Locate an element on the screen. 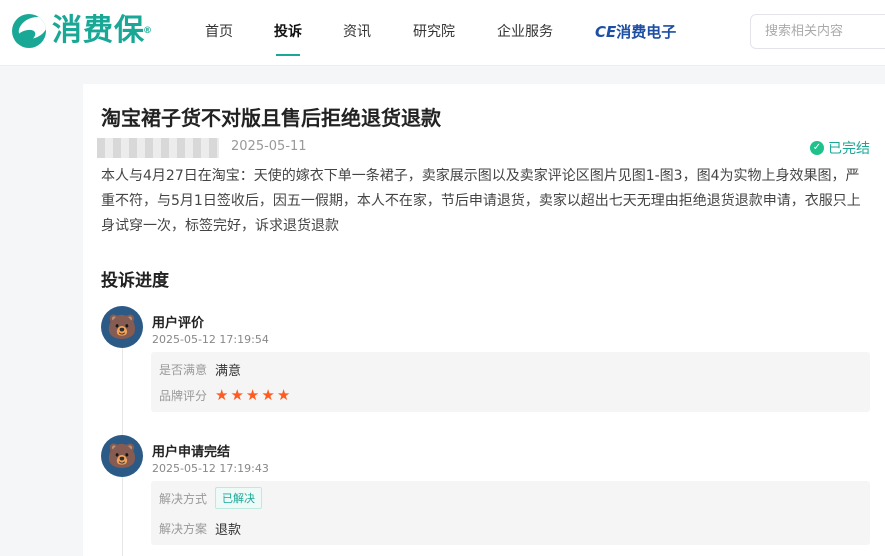 The height and width of the screenshot is (556, 885). star-rating: ★★★★★ is located at coordinates (253, 395).